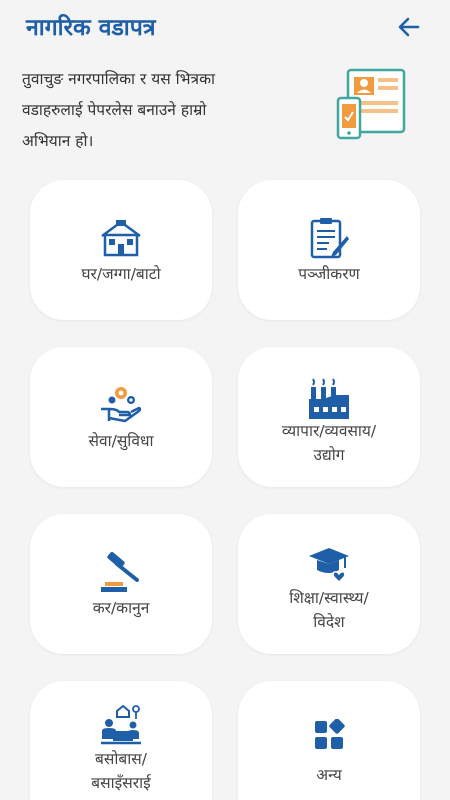 The image size is (450, 800). What do you see at coordinates (119, 79) in the screenshot?
I see `intro-line-1: तुवाचुङ नगरपालिका र यस भित्रका` at bounding box center [119, 79].